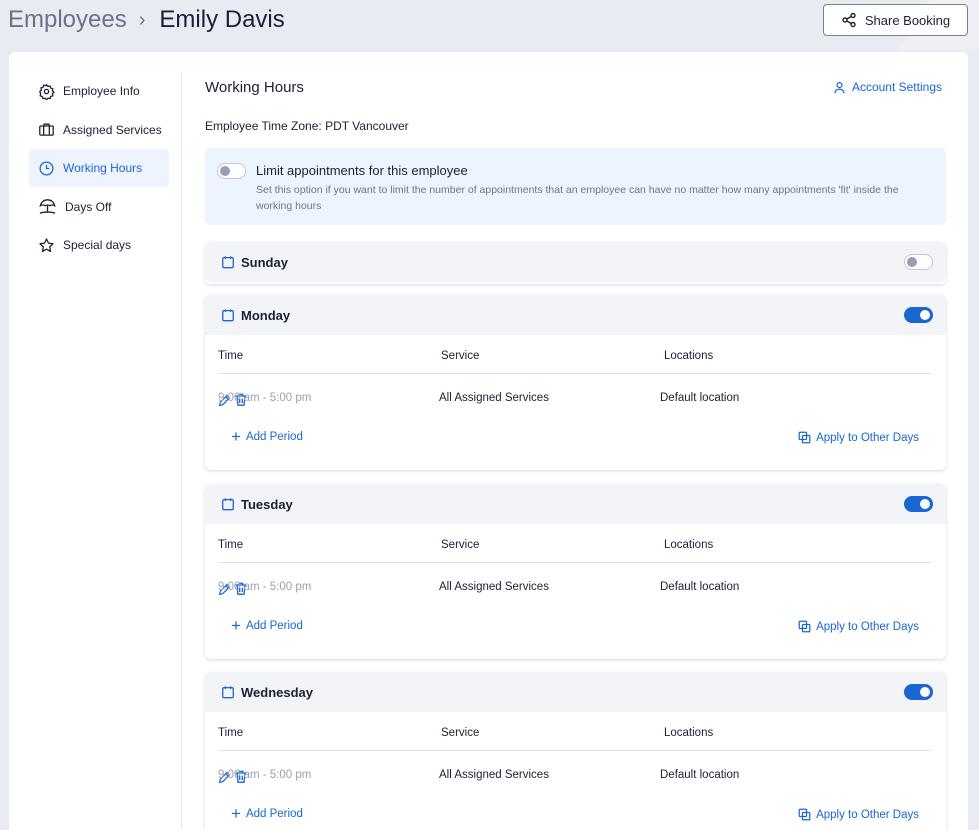 The height and width of the screenshot is (830, 979). Describe the element at coordinates (575, 504) in the screenshot. I see `day-header: Tuesday` at that location.